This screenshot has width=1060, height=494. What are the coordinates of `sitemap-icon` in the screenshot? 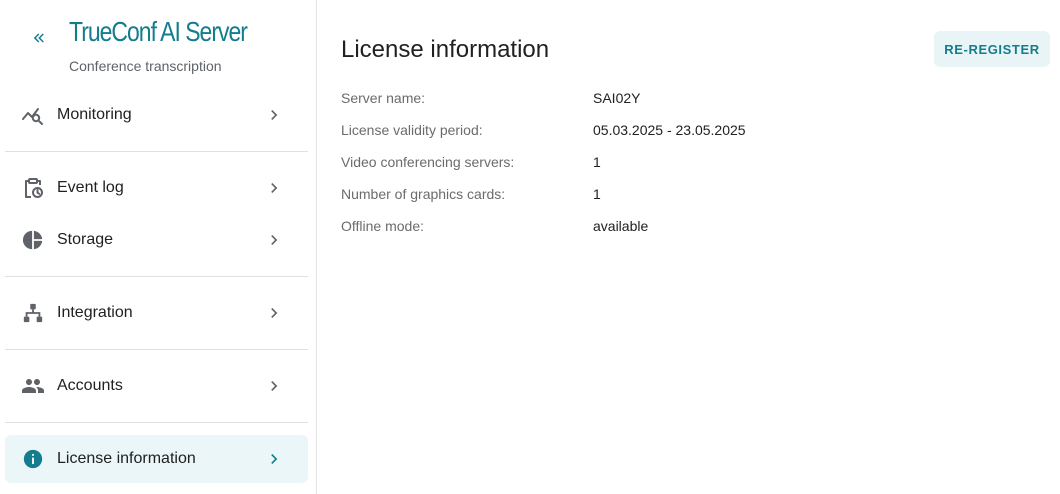 It's located at (33, 313).